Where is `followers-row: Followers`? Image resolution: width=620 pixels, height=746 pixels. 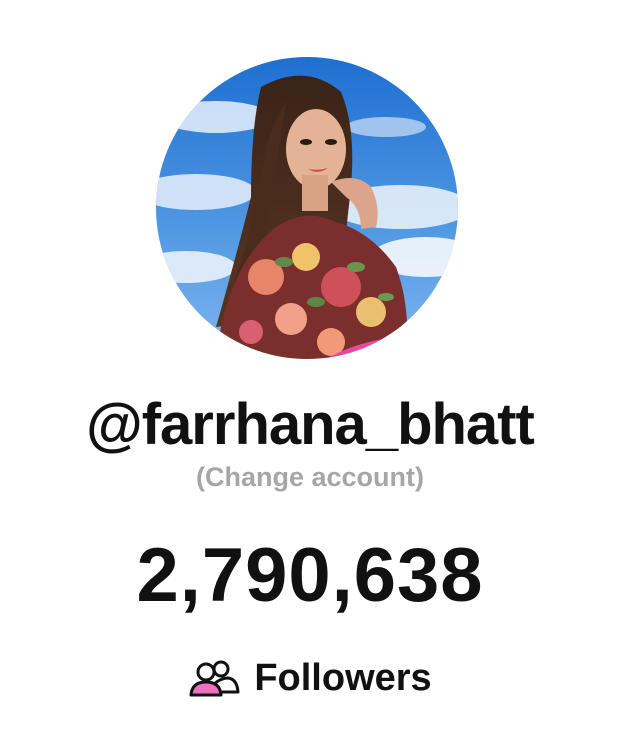
followers-row: Followers is located at coordinates (310, 678).